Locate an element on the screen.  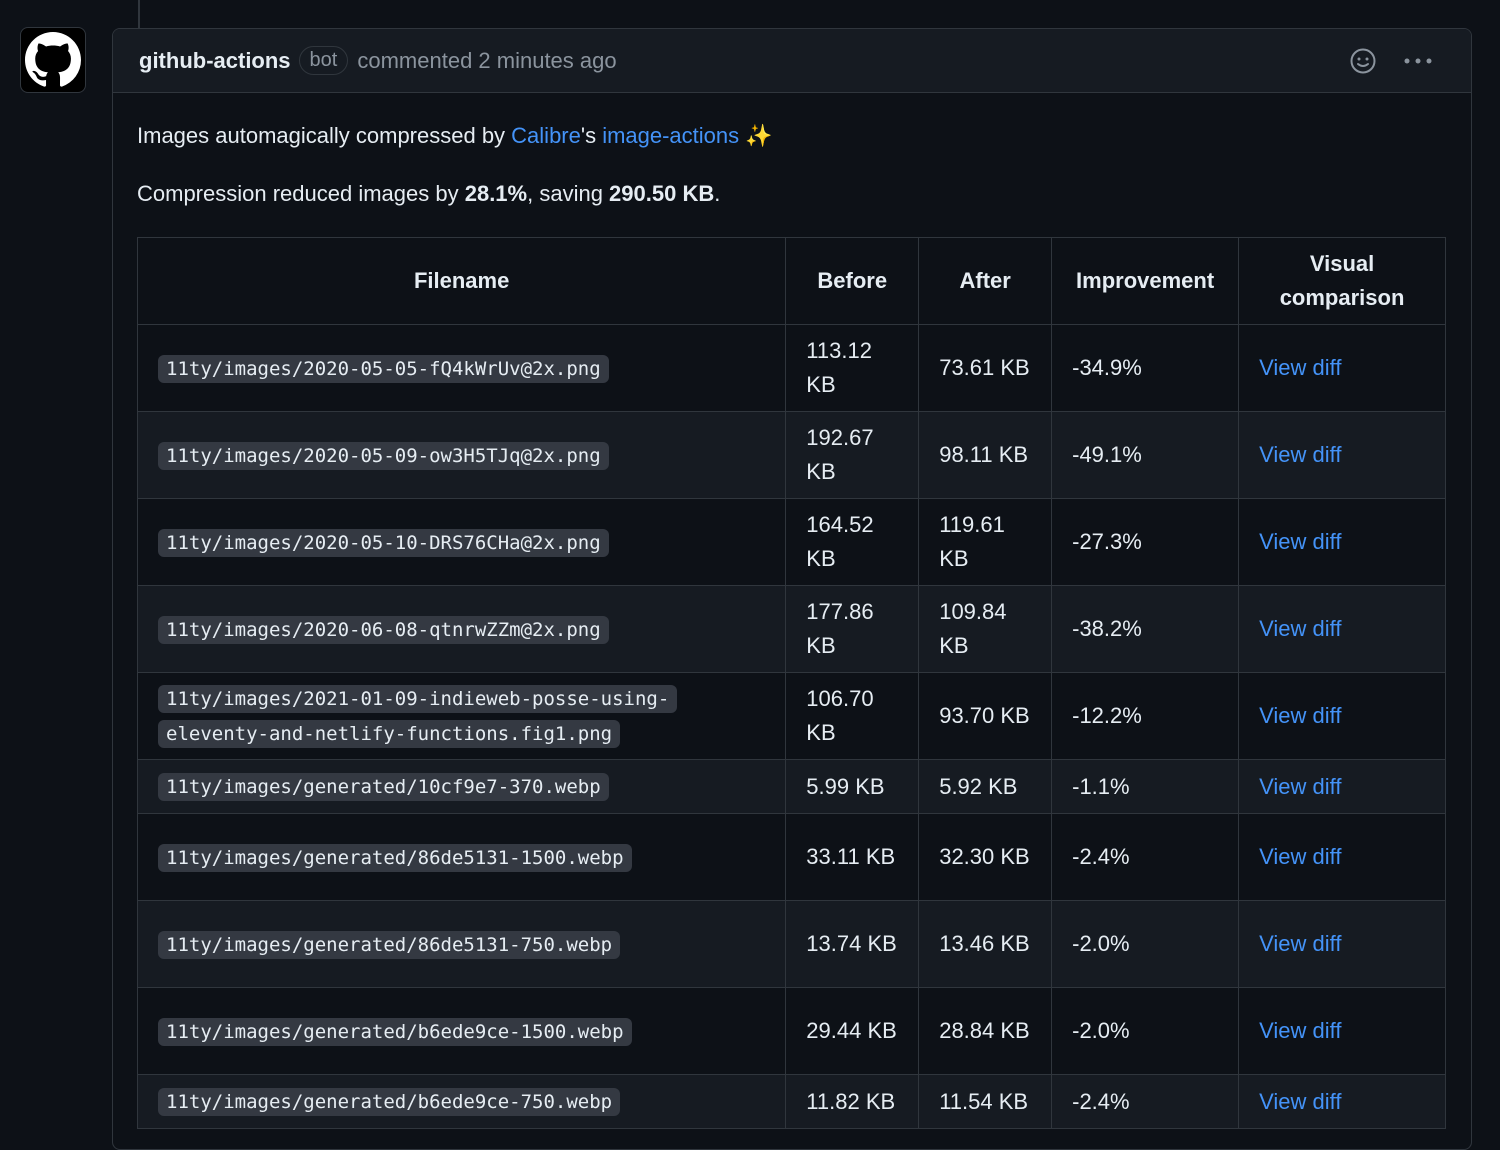
improvement-cell: -12.2% is located at coordinates (1145, 716).